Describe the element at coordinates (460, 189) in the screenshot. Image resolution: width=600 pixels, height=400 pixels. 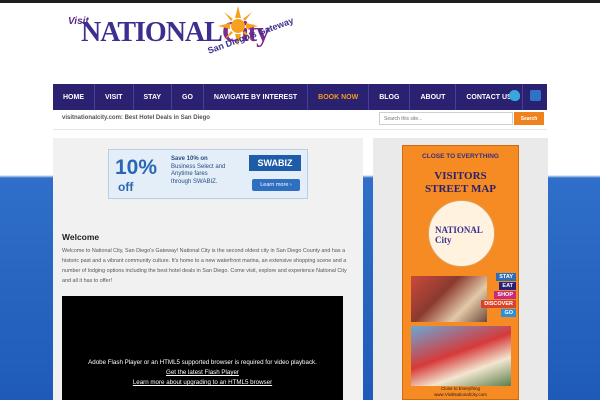
I see `poster-title-2: STREET MAP` at that location.